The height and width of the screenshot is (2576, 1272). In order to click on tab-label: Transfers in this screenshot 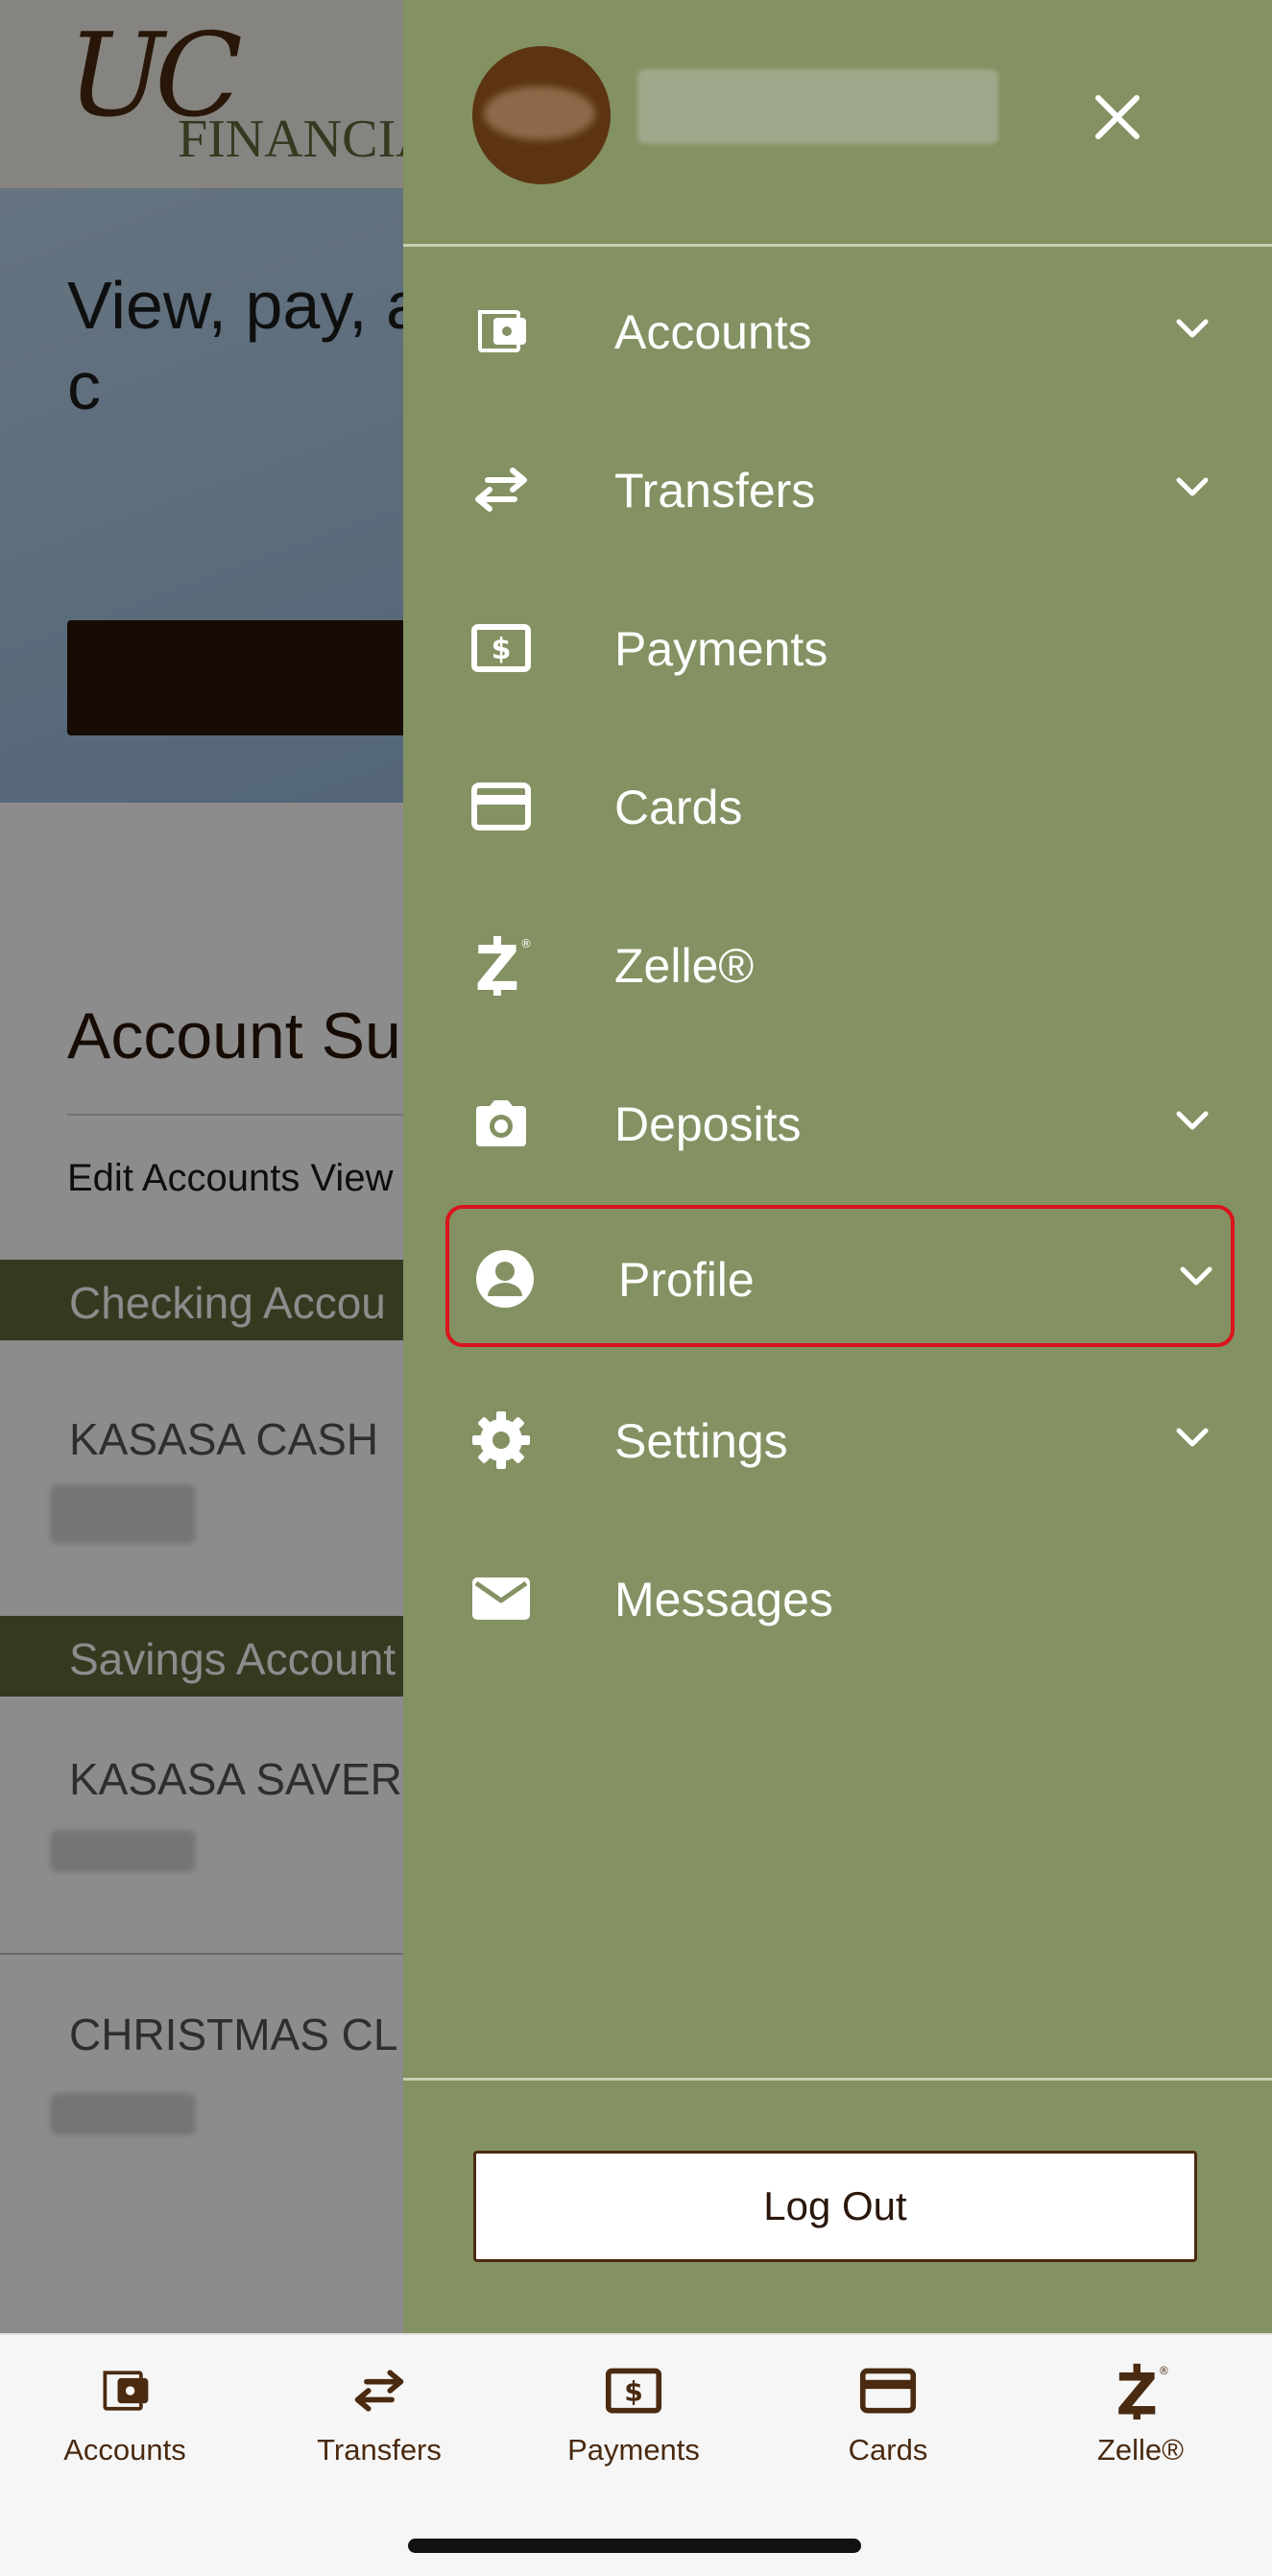, I will do `click(379, 2450)`.